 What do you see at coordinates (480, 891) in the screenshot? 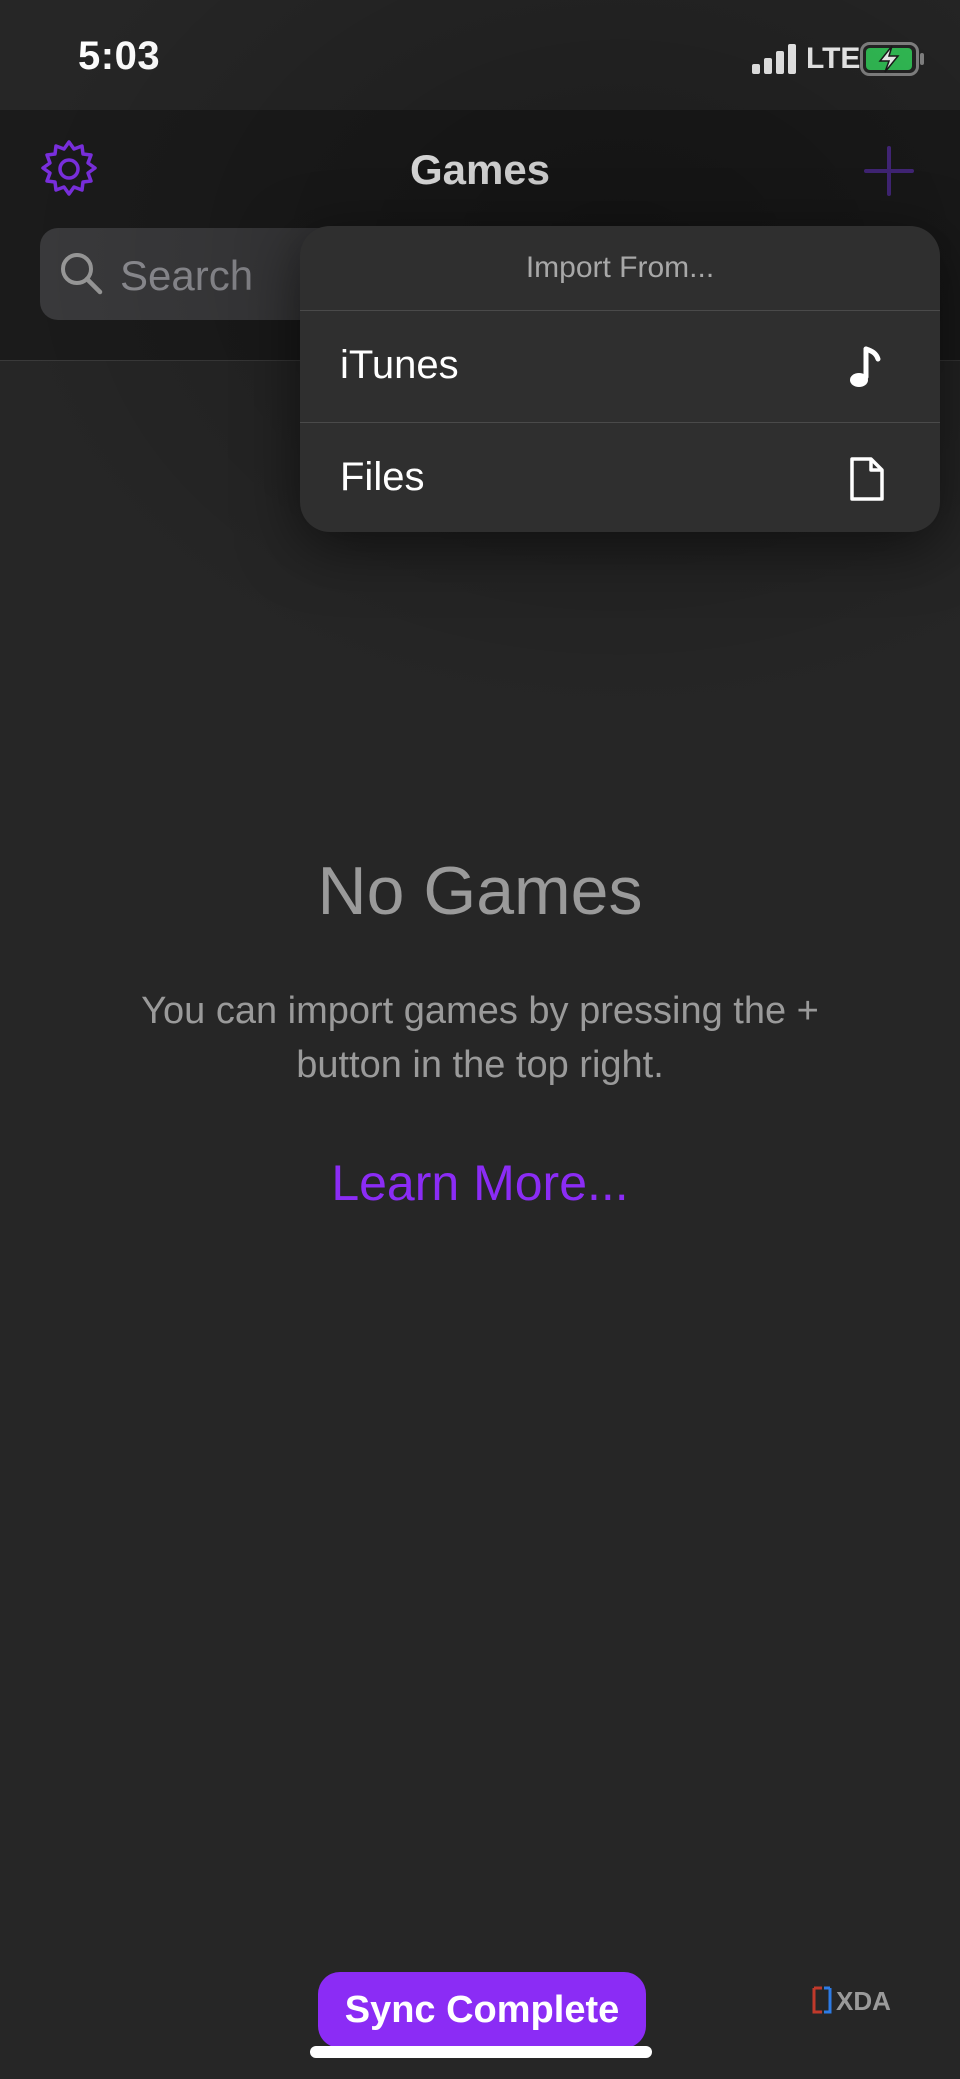
I see `empty-state-title: No Games` at bounding box center [480, 891].